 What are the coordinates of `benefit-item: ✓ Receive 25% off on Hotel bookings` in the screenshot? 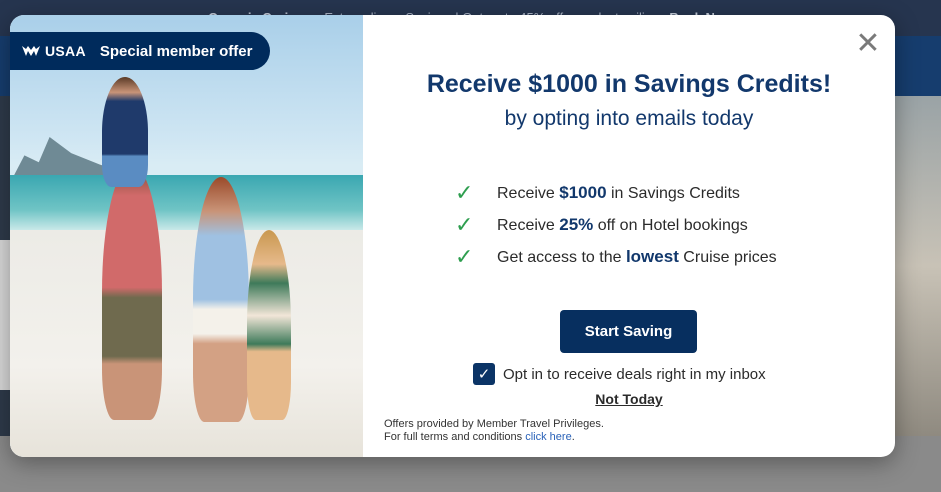 It's located at (665, 225).